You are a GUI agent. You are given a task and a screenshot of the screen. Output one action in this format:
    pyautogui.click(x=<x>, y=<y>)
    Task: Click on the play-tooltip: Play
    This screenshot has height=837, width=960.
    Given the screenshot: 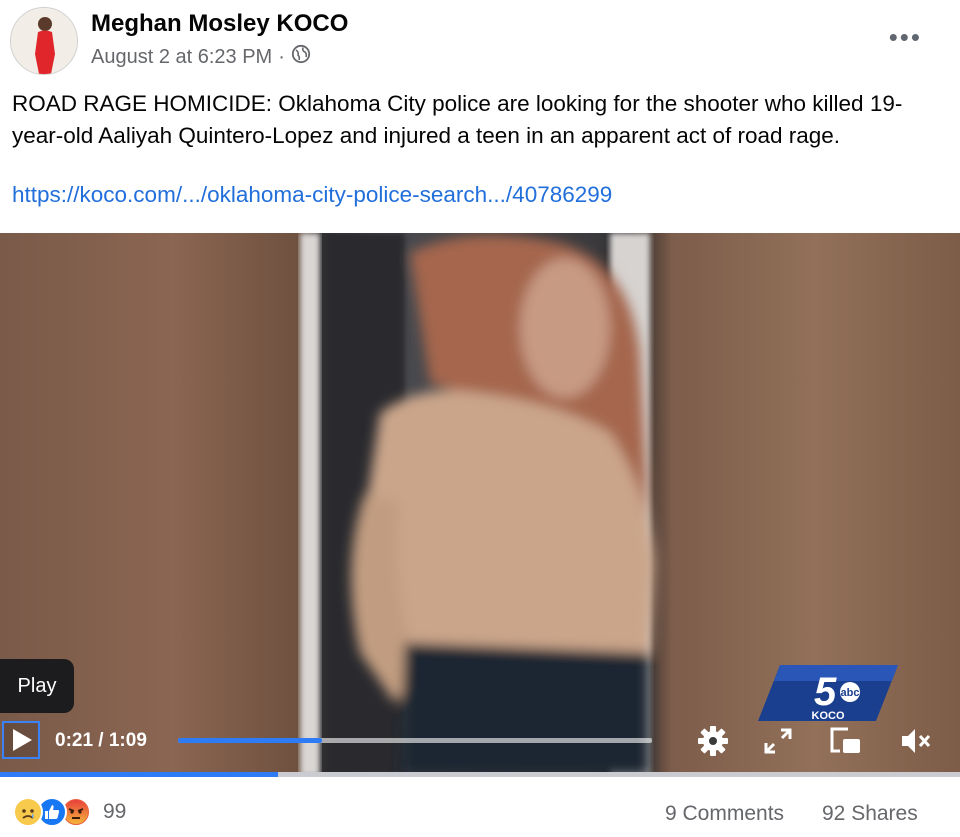 What is the action you would take?
    pyautogui.click(x=37, y=686)
    